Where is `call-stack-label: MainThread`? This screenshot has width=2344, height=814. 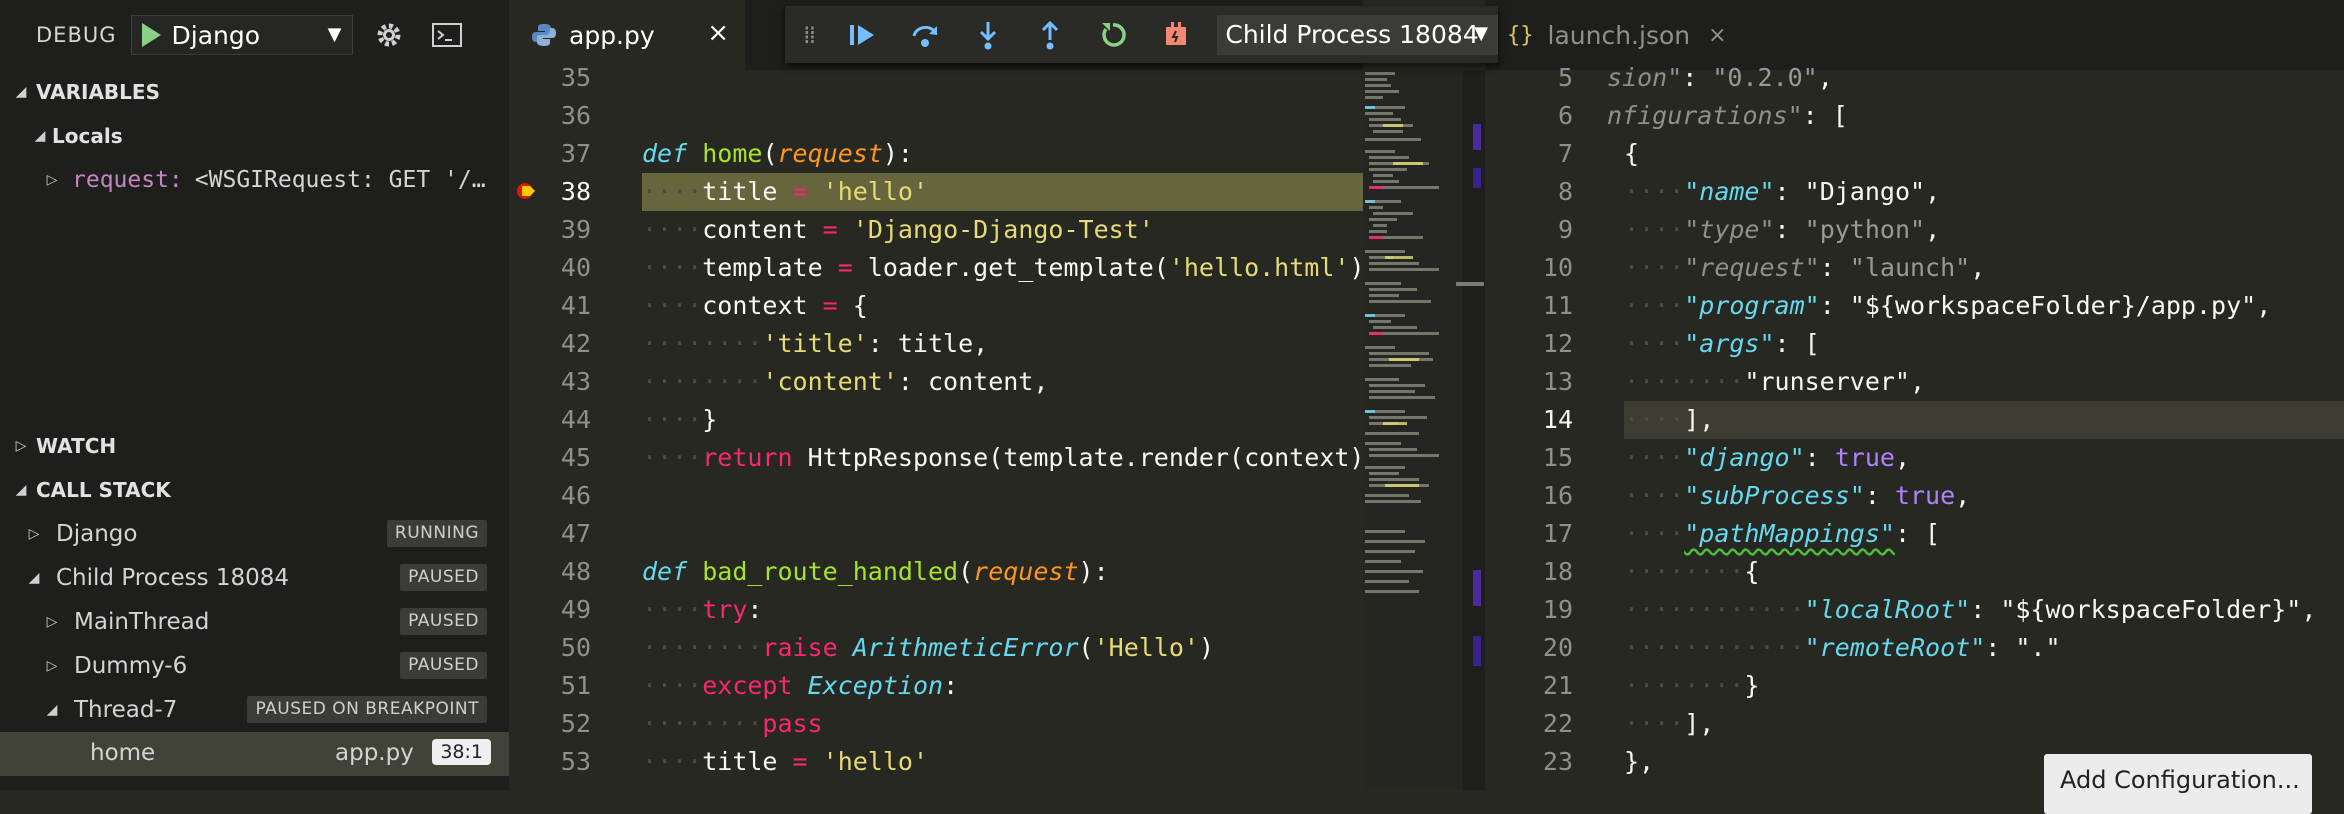
call-stack-label: MainThread is located at coordinates (142, 622).